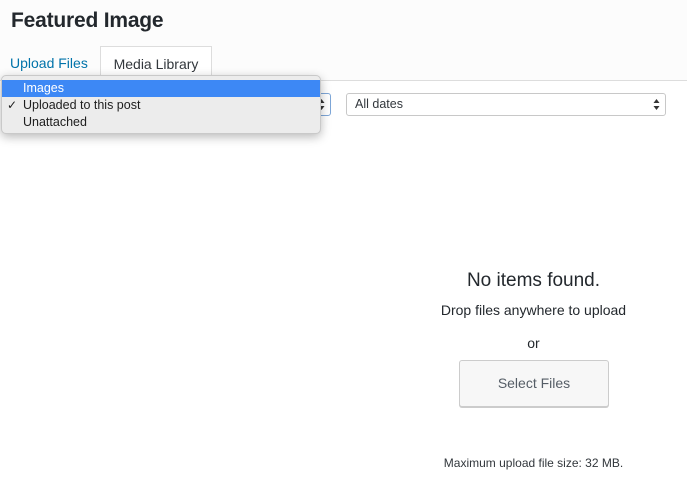  Describe the element at coordinates (533, 280) in the screenshot. I see `no-items-heading: No items found.` at that location.